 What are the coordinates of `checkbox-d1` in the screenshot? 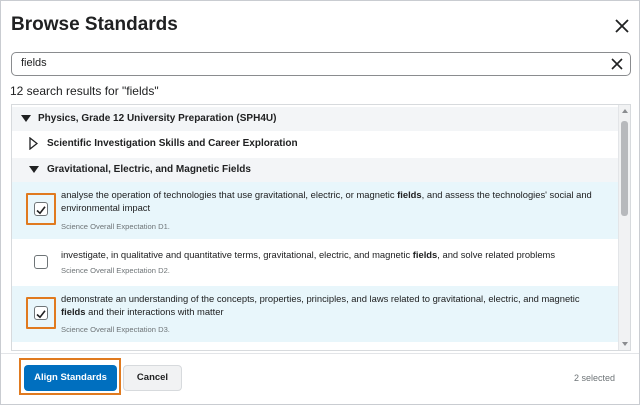 It's located at (41, 209).